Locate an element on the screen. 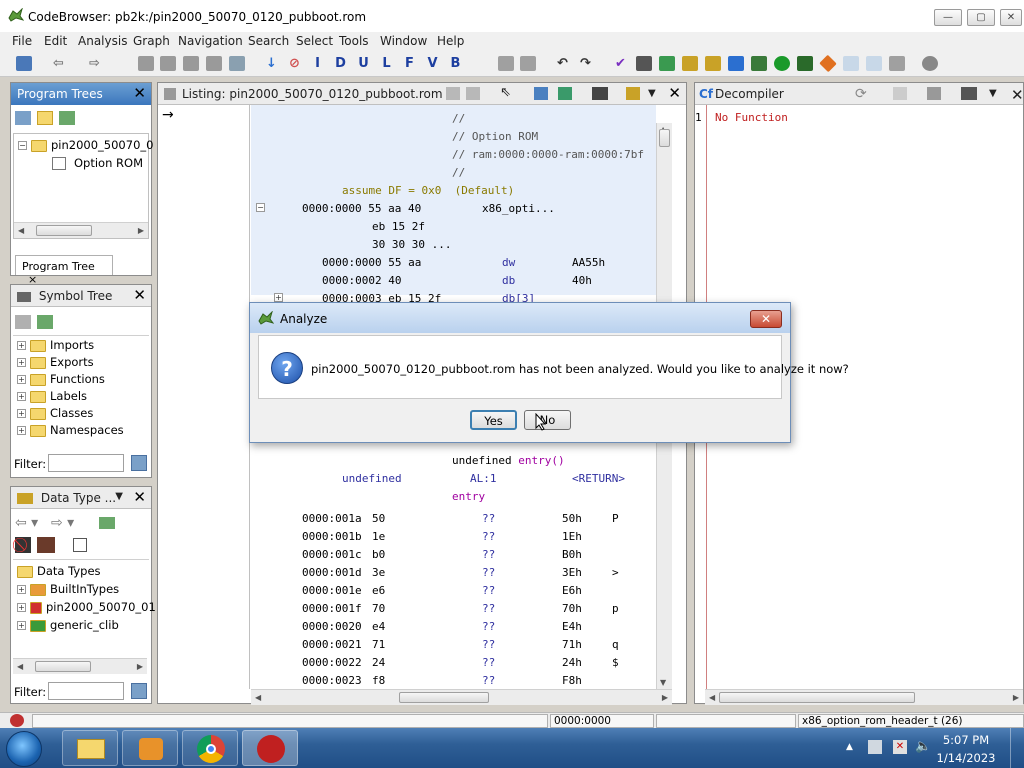  data-row-a: 0000:001a is located at coordinates (332, 518).